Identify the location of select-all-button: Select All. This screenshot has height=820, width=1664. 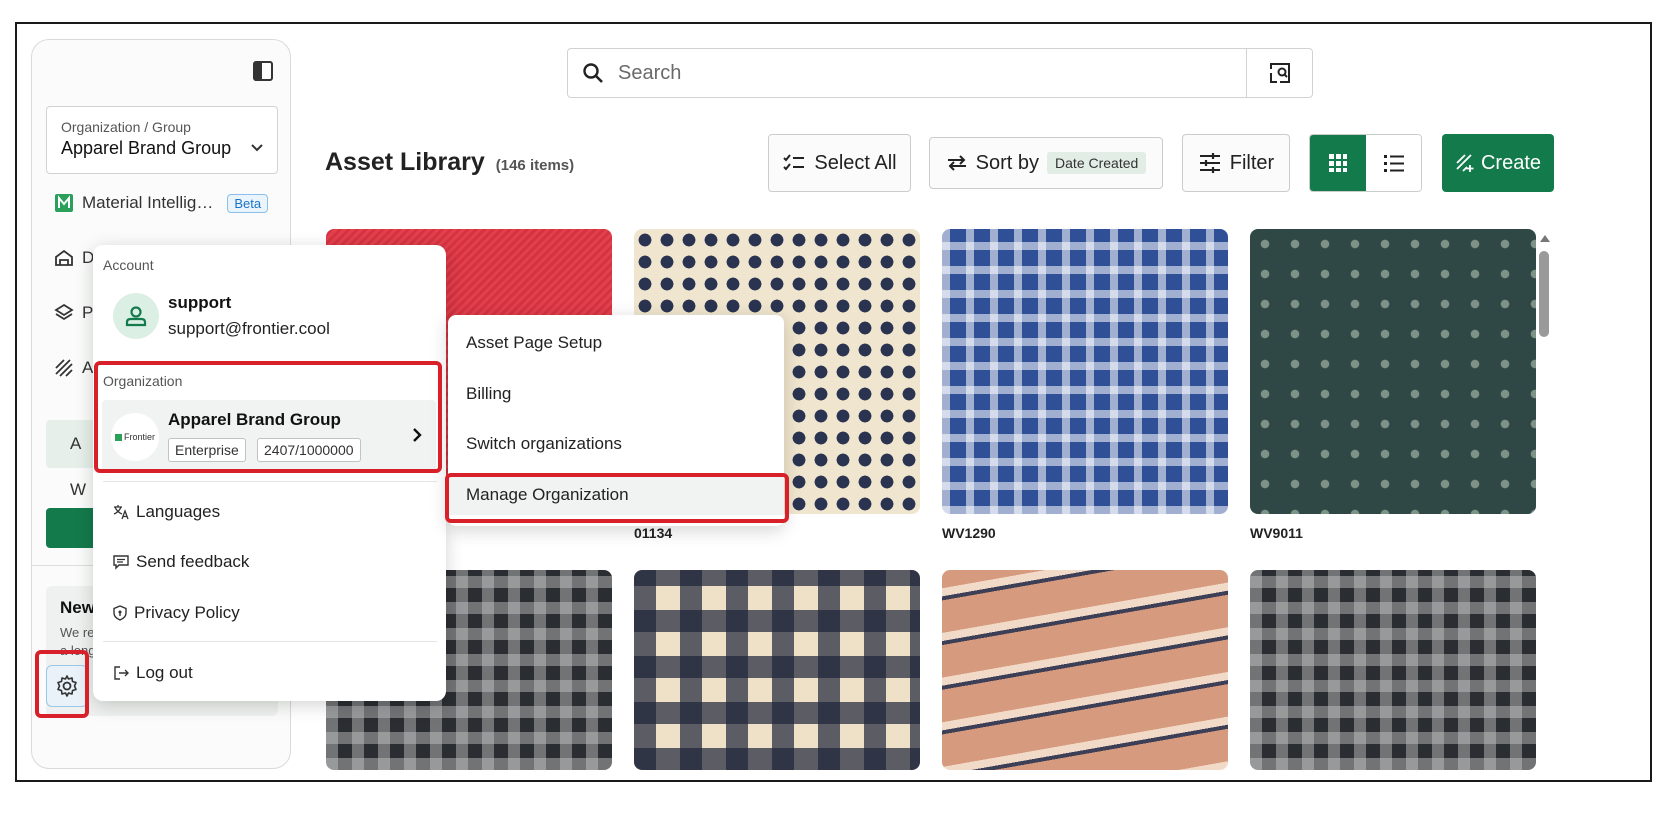
(839, 163).